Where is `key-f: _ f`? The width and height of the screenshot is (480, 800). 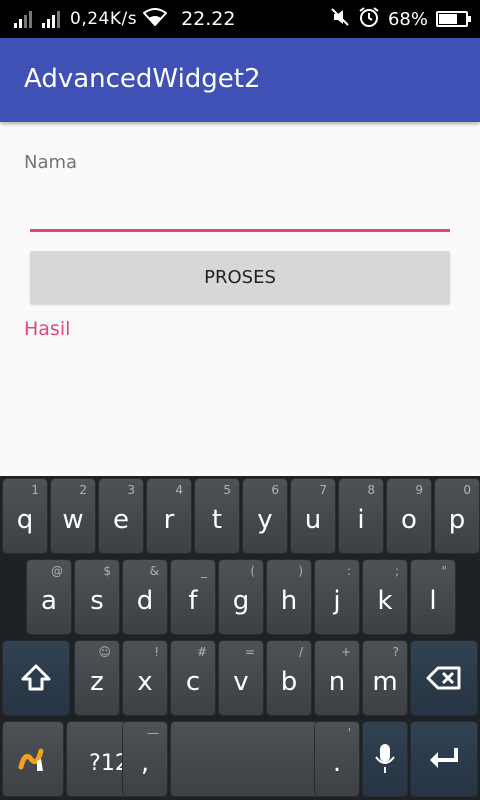 key-f: _ f is located at coordinates (193, 597).